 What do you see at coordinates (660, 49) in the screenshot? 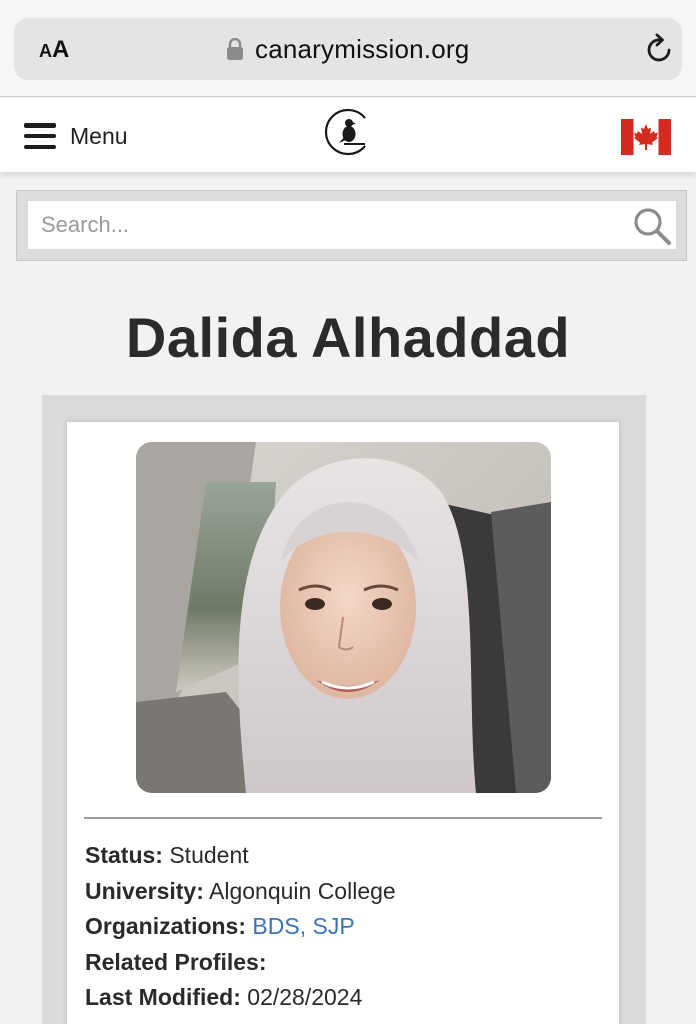
I see `reload-icon` at bounding box center [660, 49].